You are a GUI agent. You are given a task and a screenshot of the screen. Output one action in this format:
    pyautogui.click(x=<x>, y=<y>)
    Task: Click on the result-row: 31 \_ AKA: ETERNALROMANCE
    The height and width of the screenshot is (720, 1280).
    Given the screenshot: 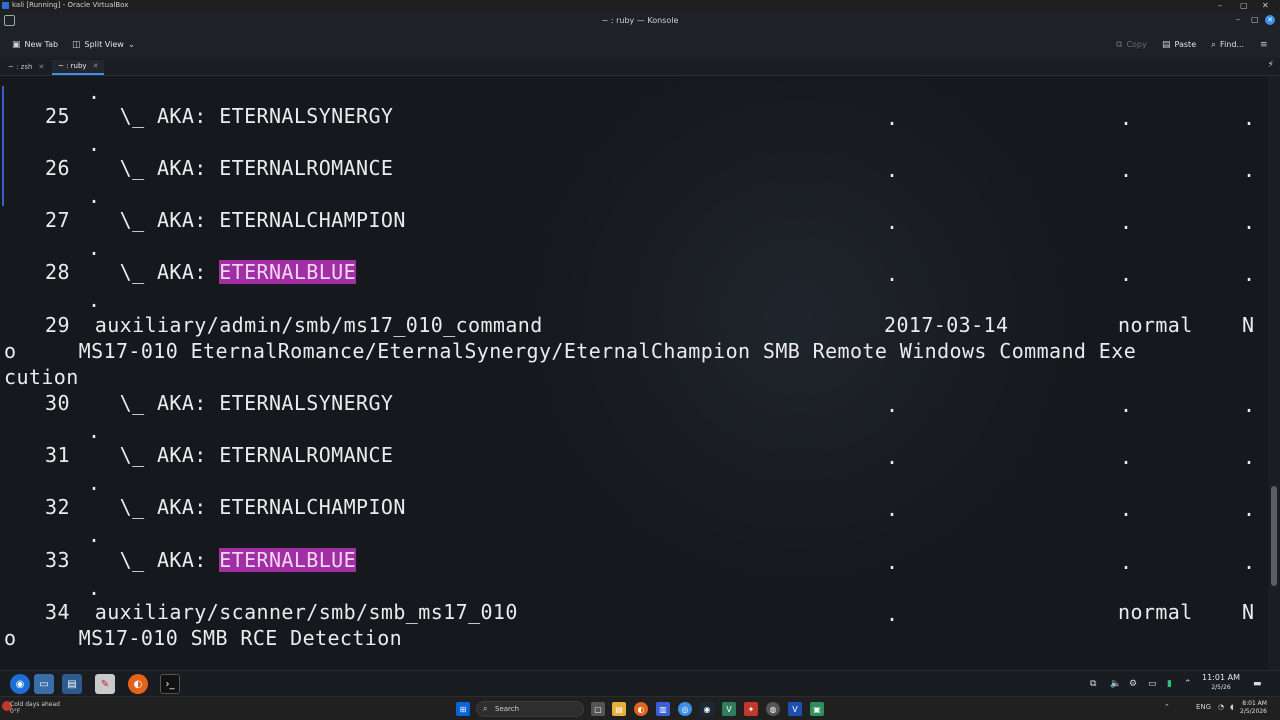 What is the action you would take?
    pyautogui.click(x=219, y=455)
    